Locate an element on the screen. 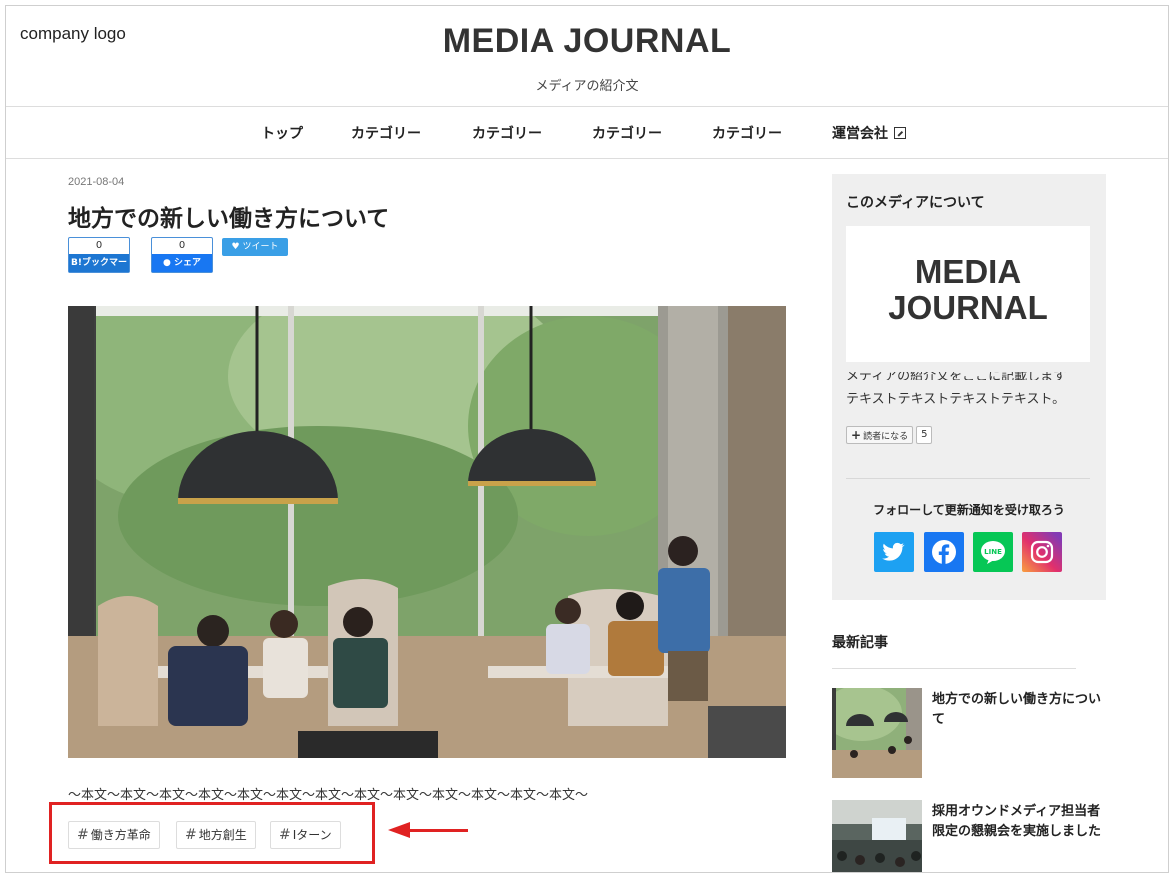 This screenshot has height=878, width=1174. facebook-icon is located at coordinates (944, 552).